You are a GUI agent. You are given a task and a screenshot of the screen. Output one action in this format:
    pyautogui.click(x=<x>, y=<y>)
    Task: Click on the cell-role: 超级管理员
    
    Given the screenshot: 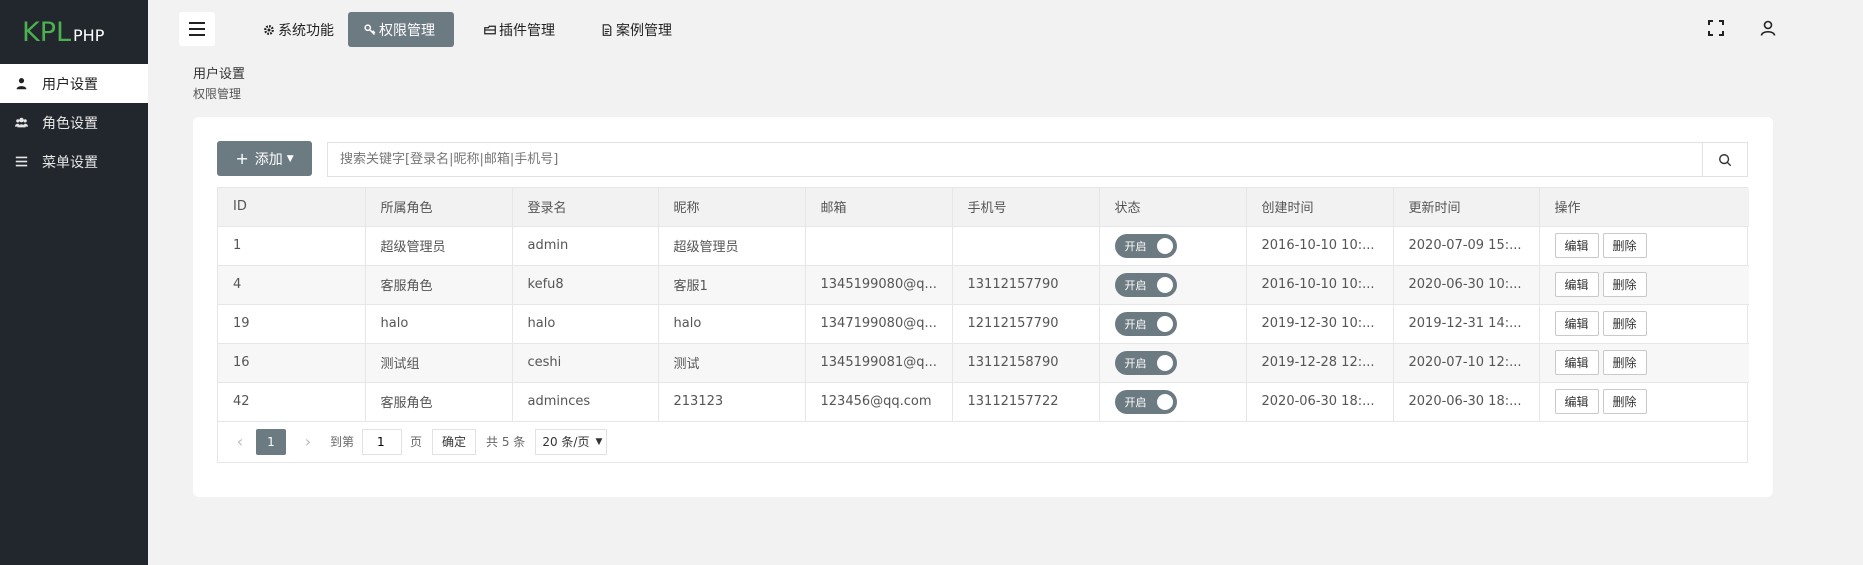 What is the action you would take?
    pyautogui.click(x=439, y=246)
    